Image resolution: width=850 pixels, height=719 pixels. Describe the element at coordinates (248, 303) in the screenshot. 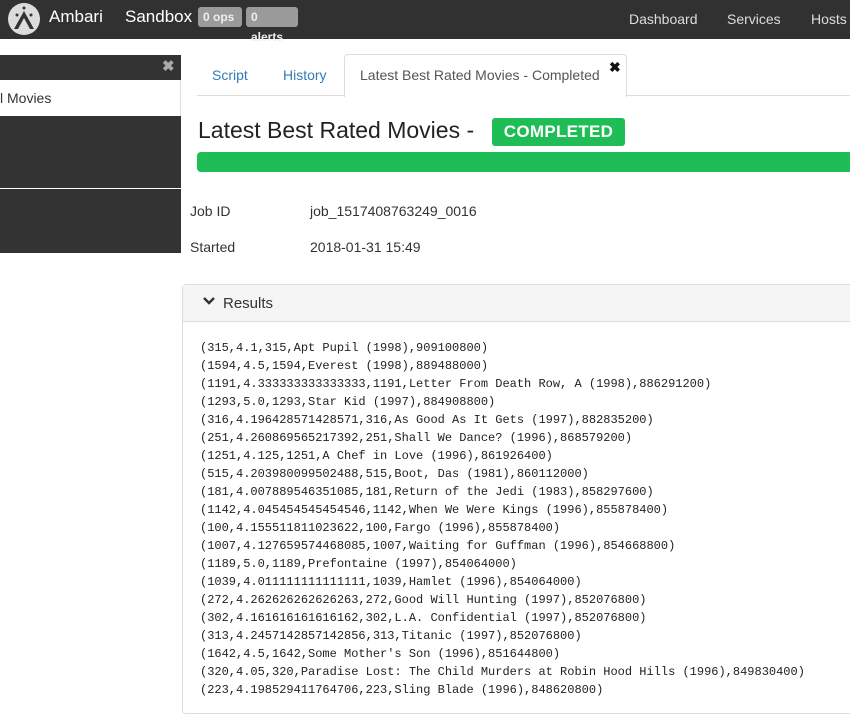

I see `results-title: Results` at that location.